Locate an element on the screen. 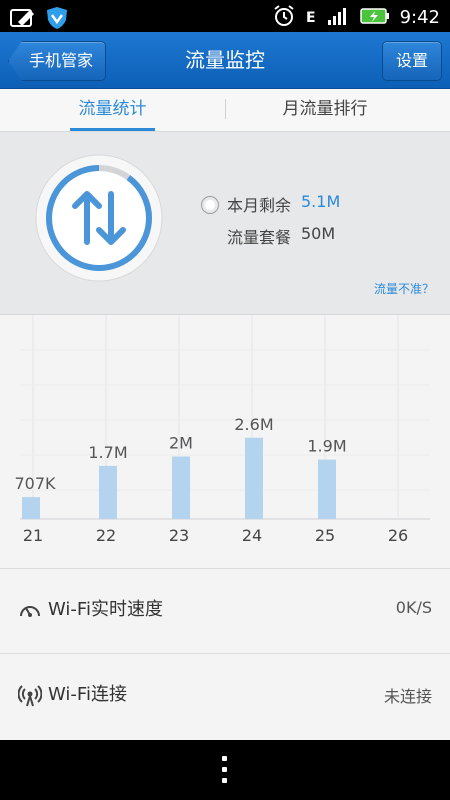  x-tick-label: 25 is located at coordinates (325, 535).